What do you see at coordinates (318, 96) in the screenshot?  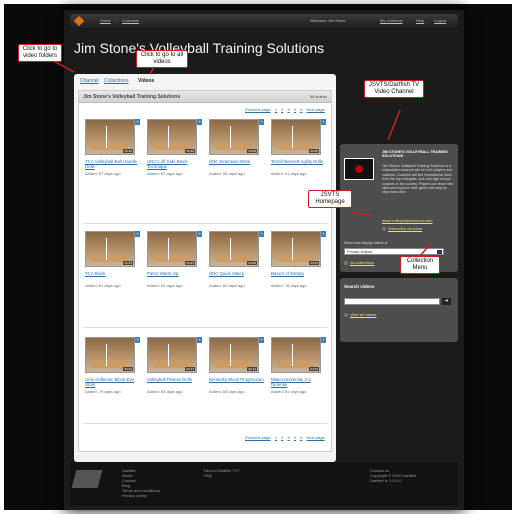 I see `video-count: 56 videos` at bounding box center [318, 96].